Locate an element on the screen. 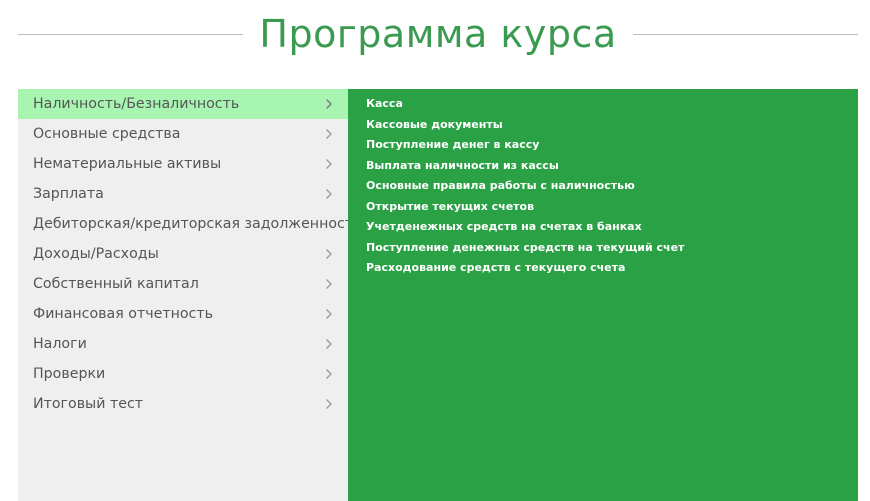  sidebar-item-fixed-assets: Основные средства is located at coordinates (183, 134).